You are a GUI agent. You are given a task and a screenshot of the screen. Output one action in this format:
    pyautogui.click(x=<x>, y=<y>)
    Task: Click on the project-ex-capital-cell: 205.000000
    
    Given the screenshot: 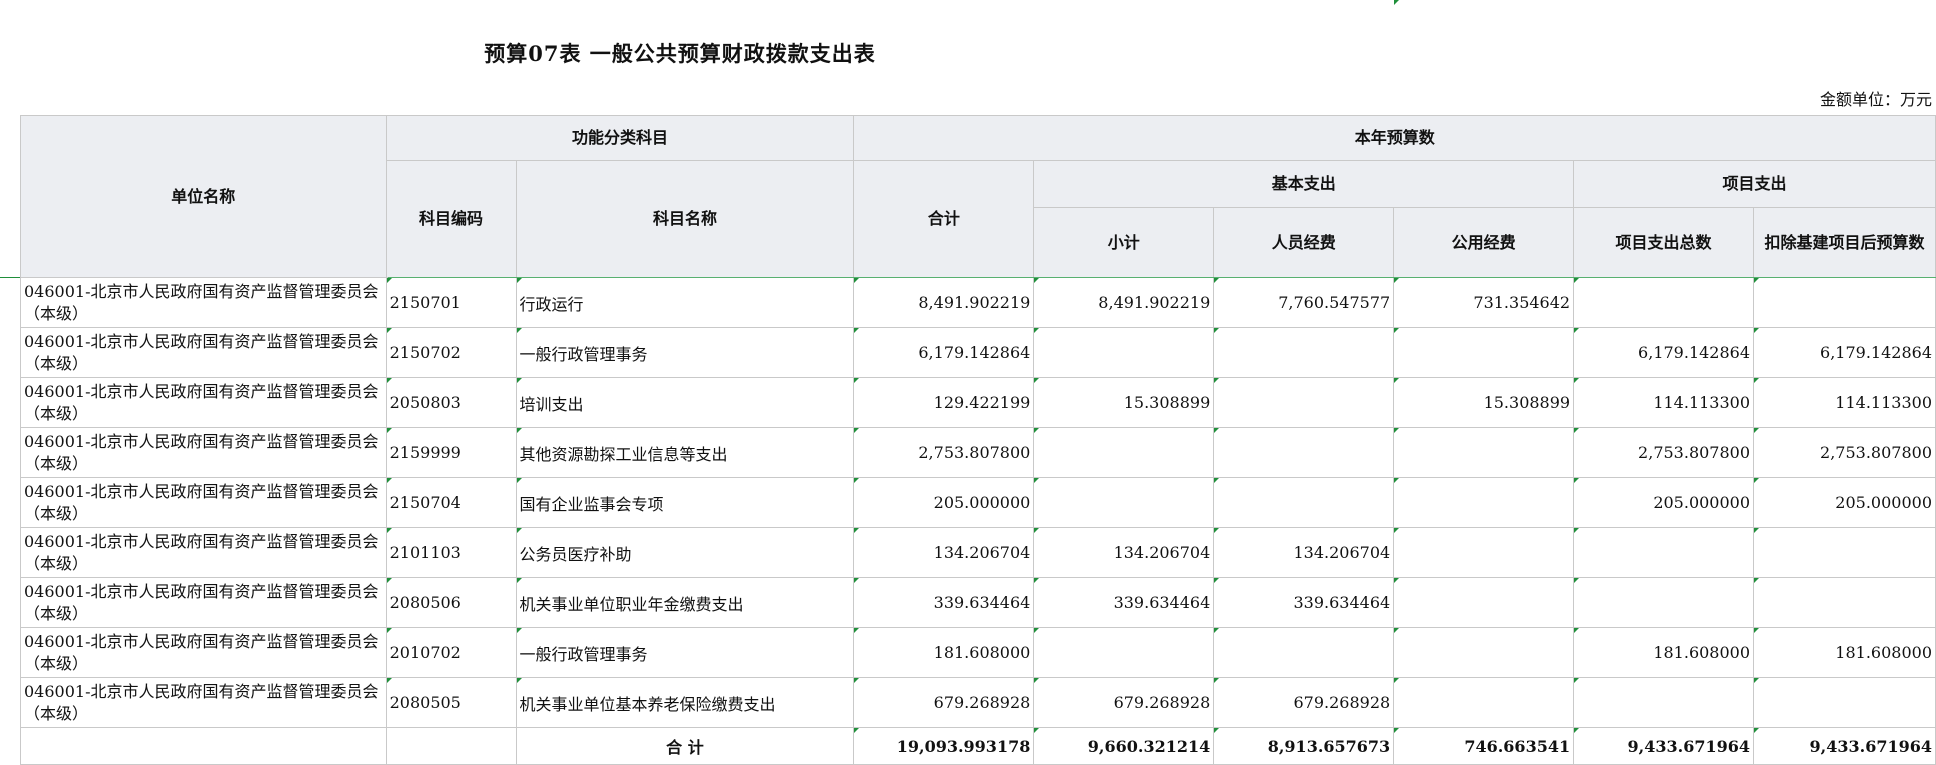 What is the action you would take?
    pyautogui.click(x=1844, y=502)
    